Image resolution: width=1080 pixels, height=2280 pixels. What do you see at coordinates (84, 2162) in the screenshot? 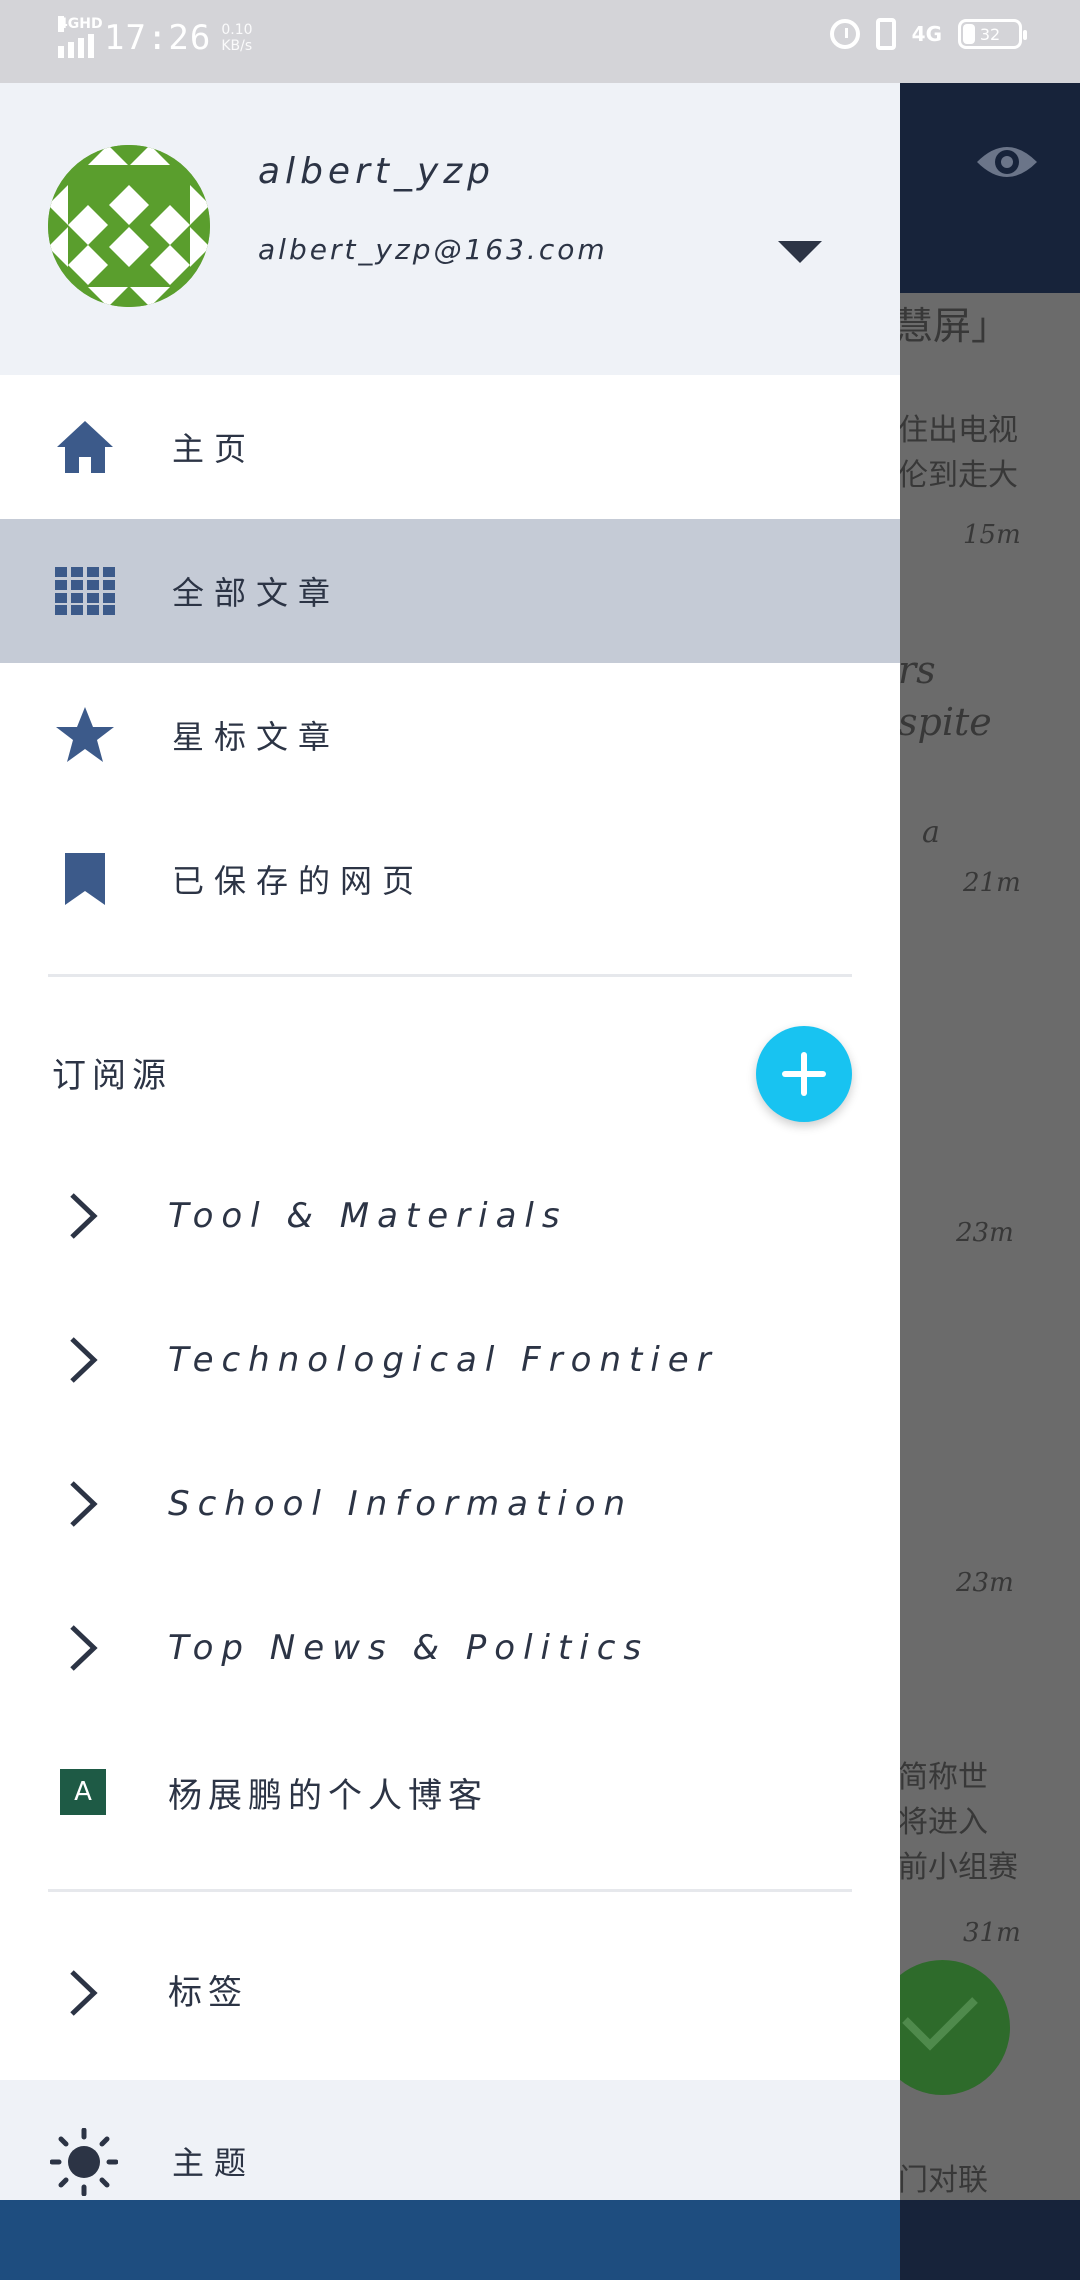
I see `sun-icon` at bounding box center [84, 2162].